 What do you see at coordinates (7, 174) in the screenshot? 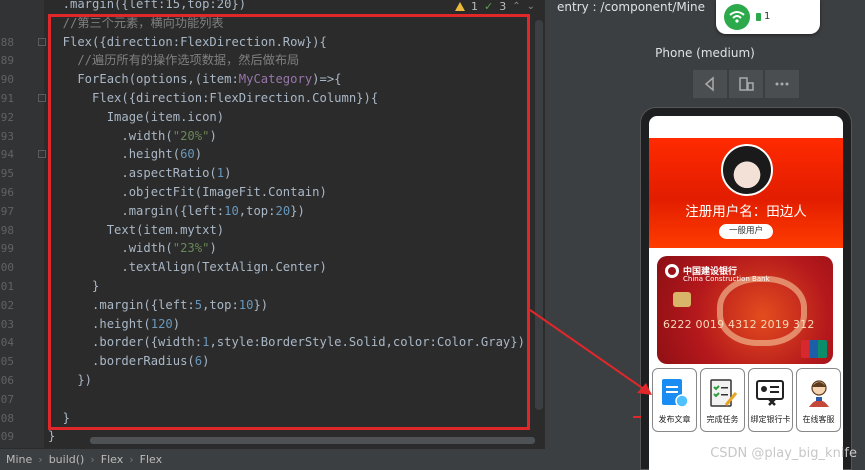
I see `line-number: 95` at bounding box center [7, 174].